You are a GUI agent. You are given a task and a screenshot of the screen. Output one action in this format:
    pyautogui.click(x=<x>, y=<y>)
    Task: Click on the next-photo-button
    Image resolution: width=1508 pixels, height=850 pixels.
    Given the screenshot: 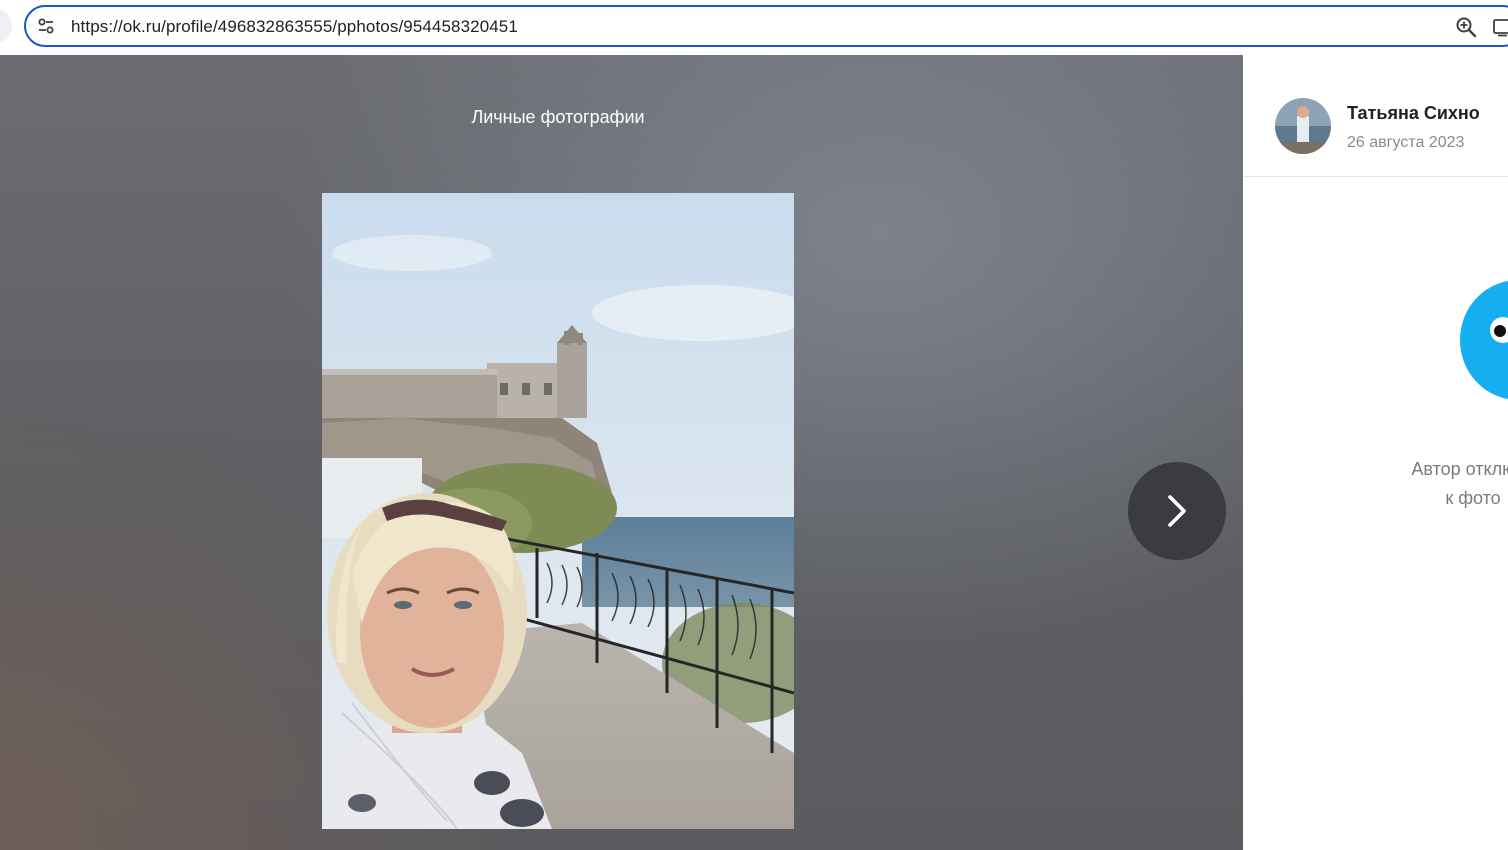 What is the action you would take?
    pyautogui.click(x=1177, y=511)
    